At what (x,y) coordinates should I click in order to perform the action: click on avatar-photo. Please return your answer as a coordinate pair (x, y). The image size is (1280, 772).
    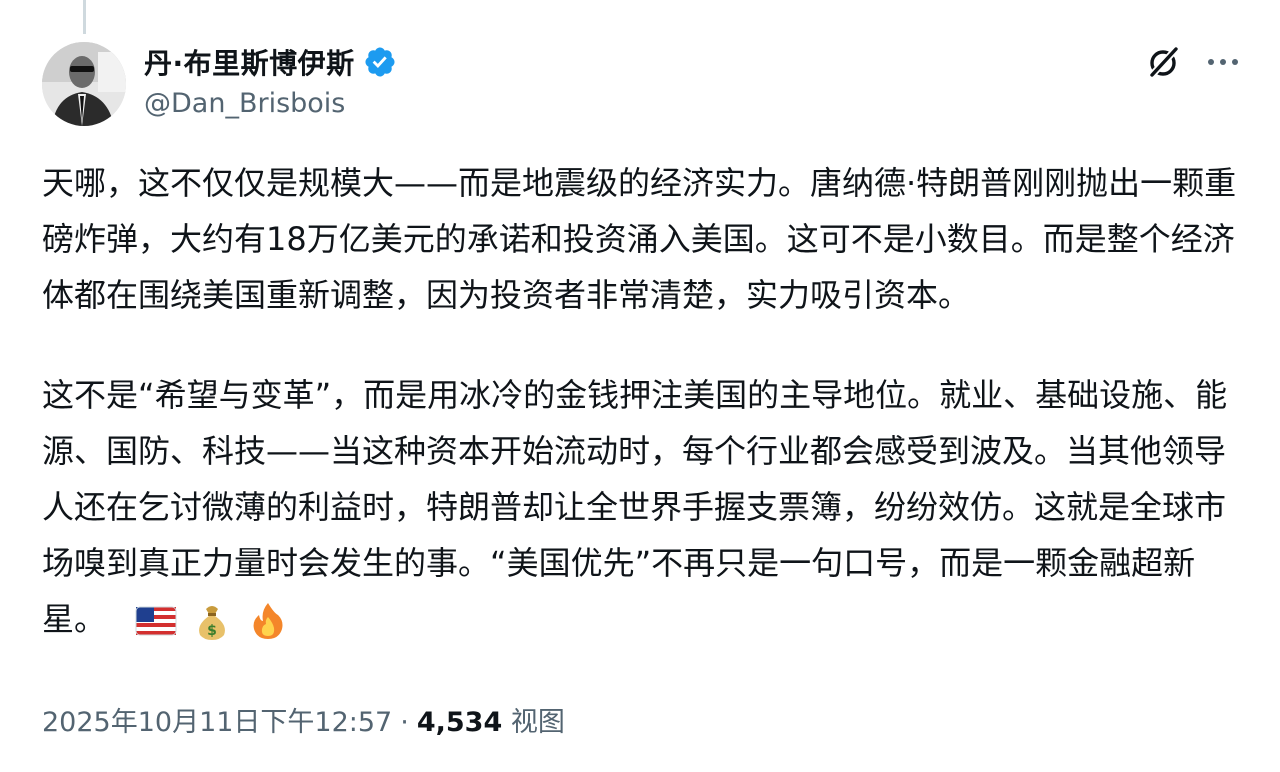
    Looking at the image, I should click on (84, 84).